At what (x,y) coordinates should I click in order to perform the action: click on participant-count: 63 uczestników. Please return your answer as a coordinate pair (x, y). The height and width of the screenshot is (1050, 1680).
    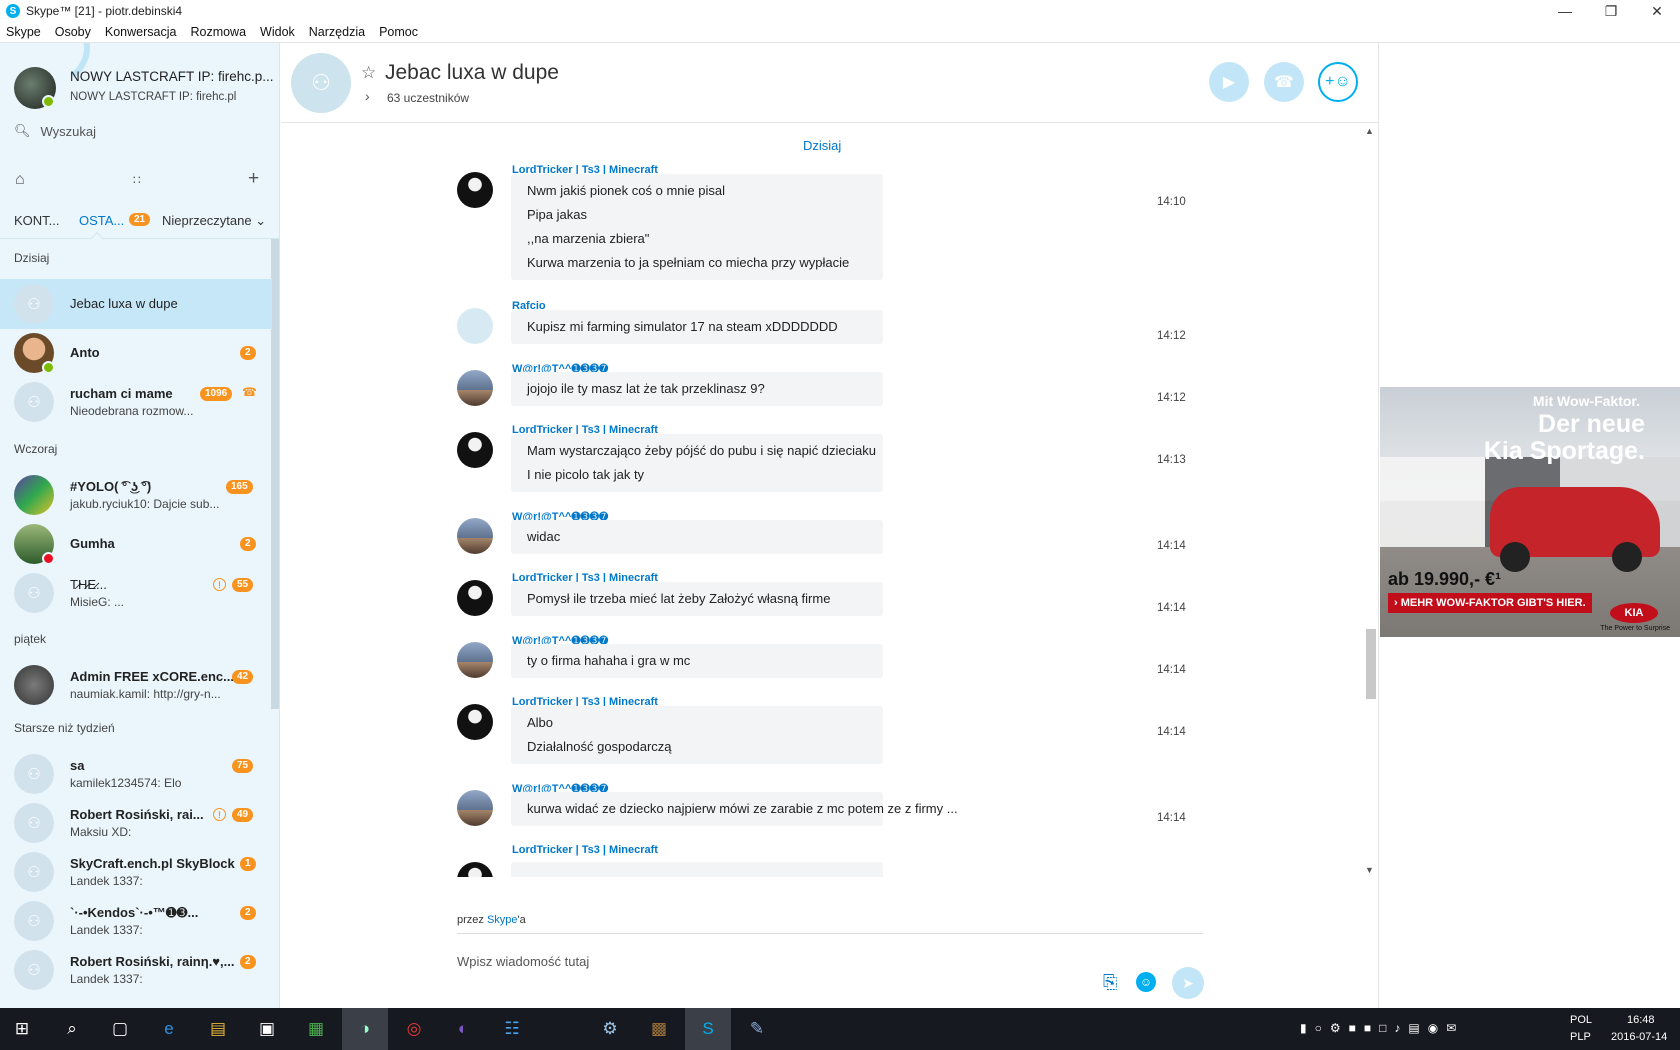
    Looking at the image, I should click on (428, 98).